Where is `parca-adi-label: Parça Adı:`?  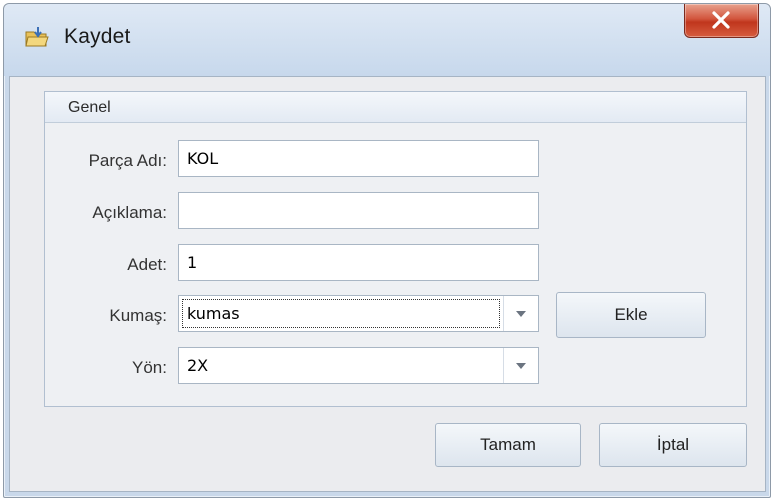 parca-adi-label: Parça Adı: is located at coordinates (127, 160).